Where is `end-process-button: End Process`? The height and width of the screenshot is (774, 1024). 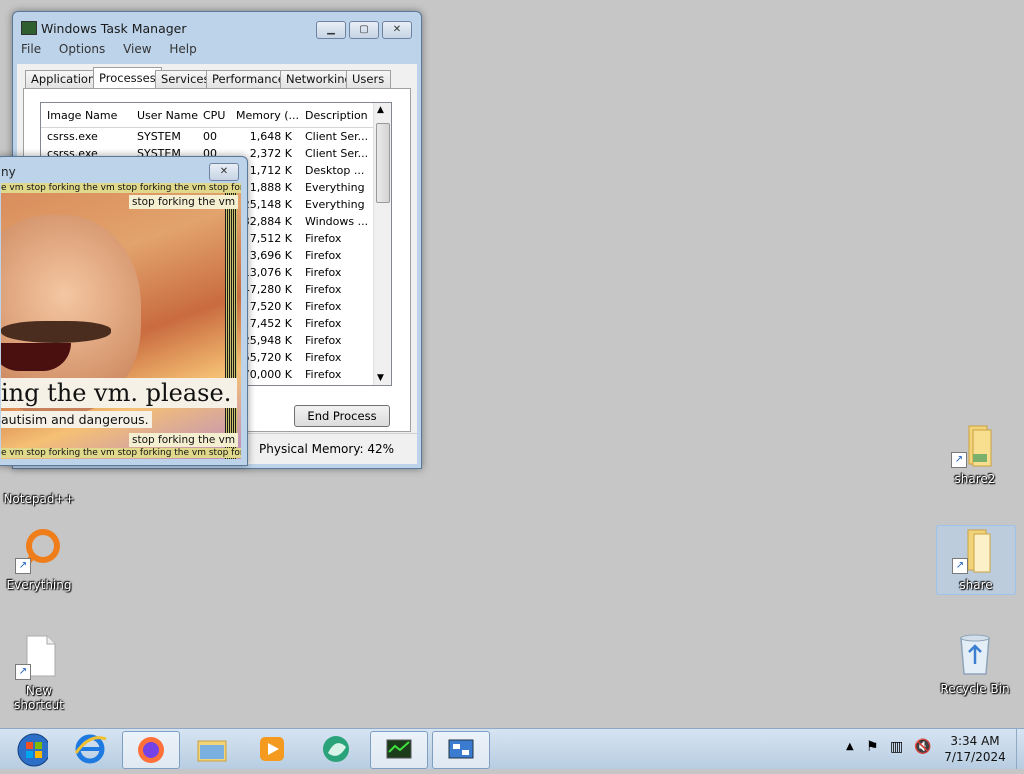 end-process-button: End Process is located at coordinates (342, 416).